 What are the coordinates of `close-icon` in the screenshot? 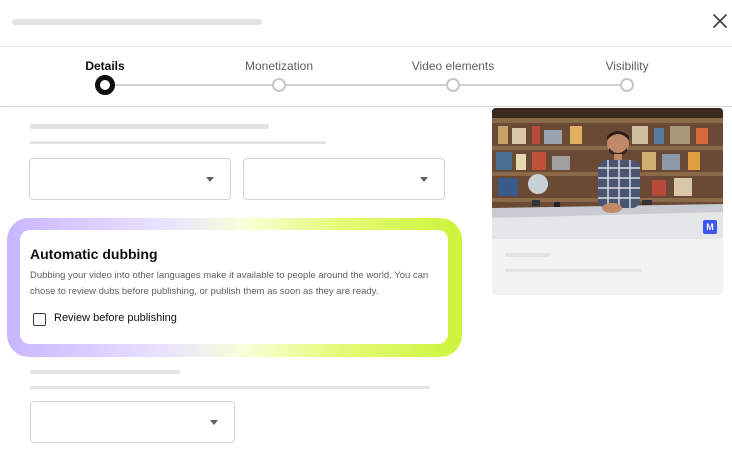 It's located at (720, 21).